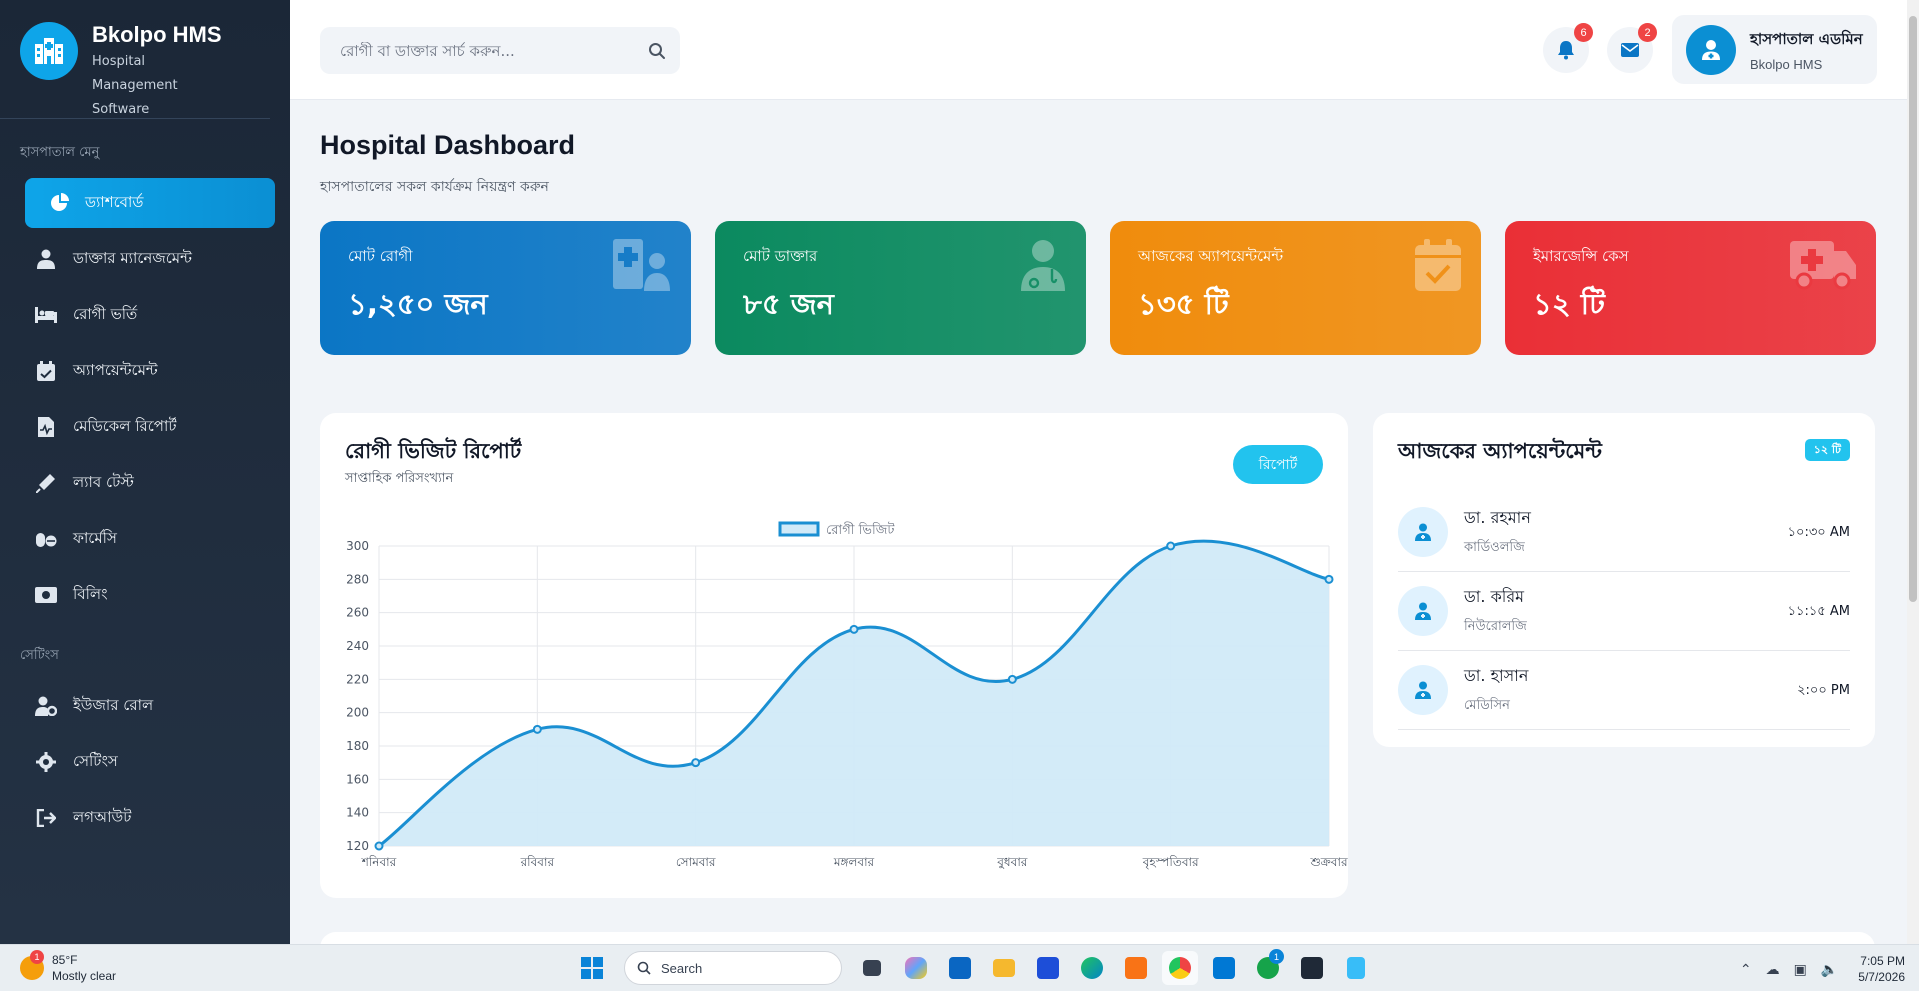  Describe the element at coordinates (1624, 690) in the screenshot. I see `appointment-row: ডা. হাসান মেডিসিন ২:০০ PM` at that location.